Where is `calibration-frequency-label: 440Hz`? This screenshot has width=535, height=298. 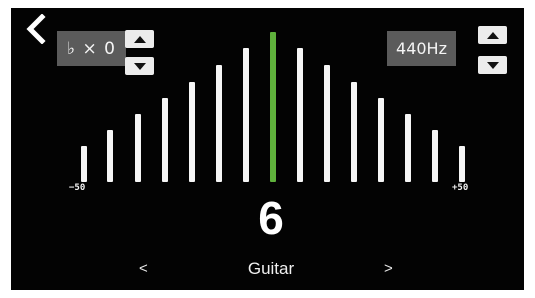
calibration-frequency-label: 440Hz is located at coordinates (421, 48).